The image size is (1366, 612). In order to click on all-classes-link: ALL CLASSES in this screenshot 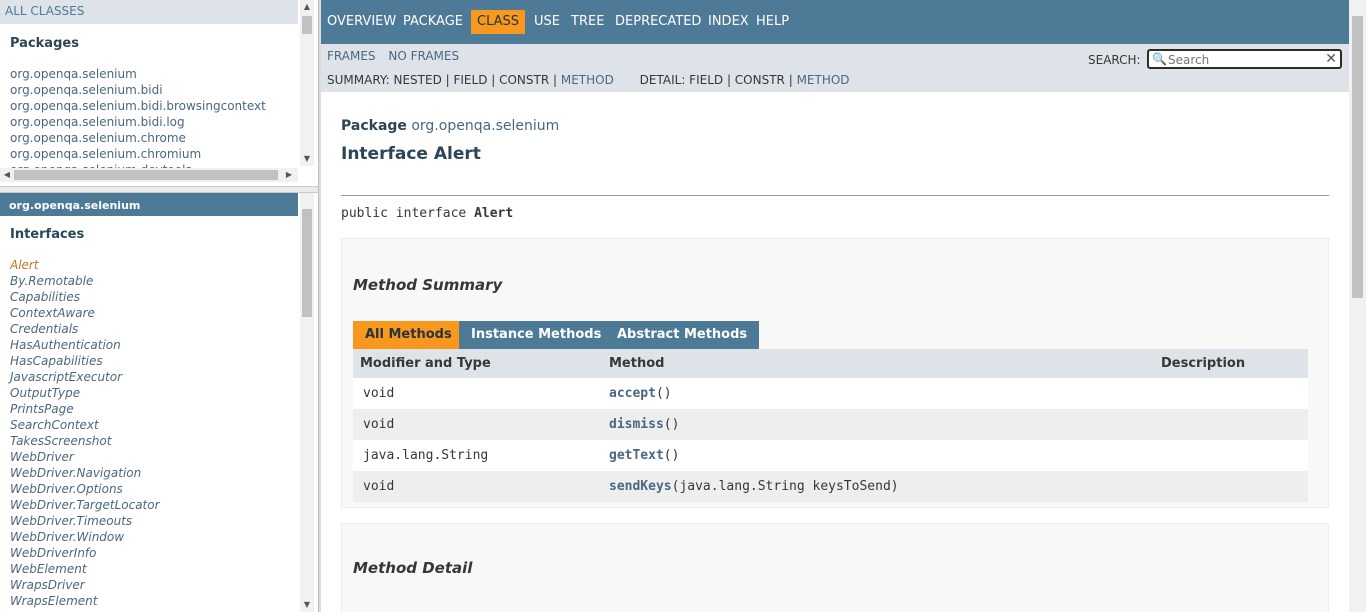, I will do `click(149, 12)`.